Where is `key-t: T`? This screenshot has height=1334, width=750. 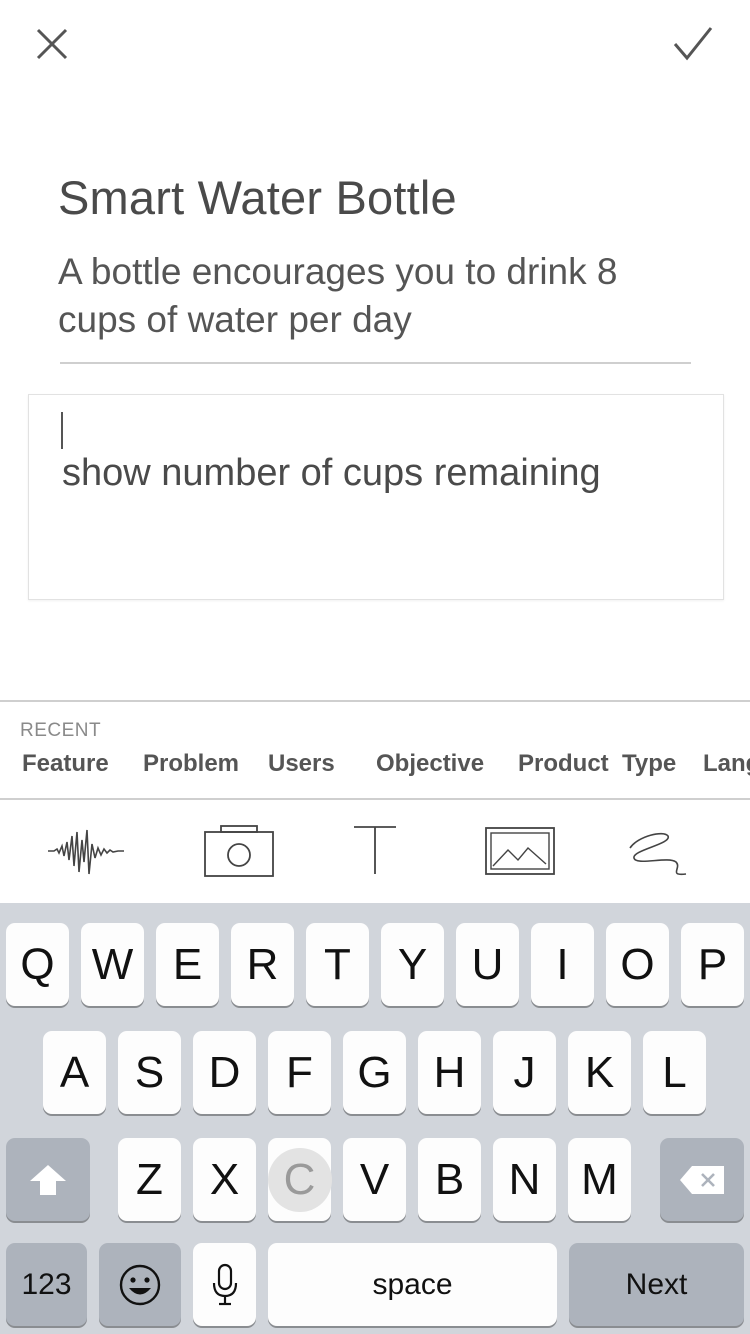 key-t: T is located at coordinates (337, 964).